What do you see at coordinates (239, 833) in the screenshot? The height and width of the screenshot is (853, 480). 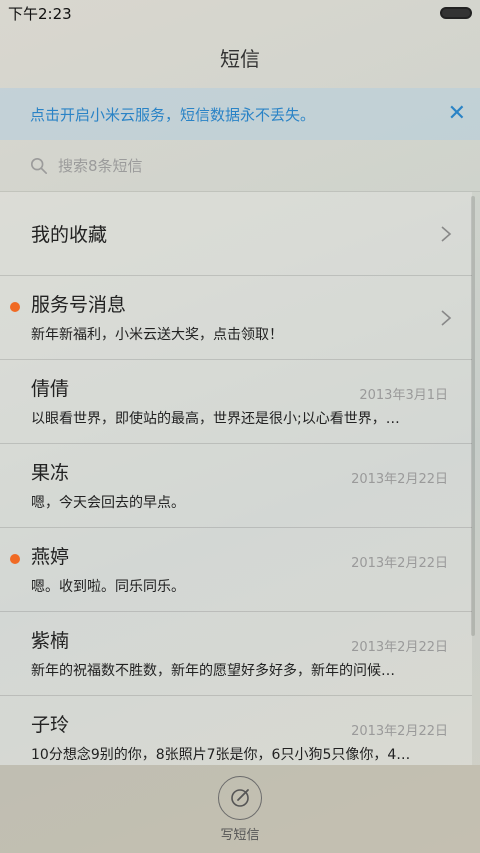 I see `compose-label: 写短信` at bounding box center [239, 833].